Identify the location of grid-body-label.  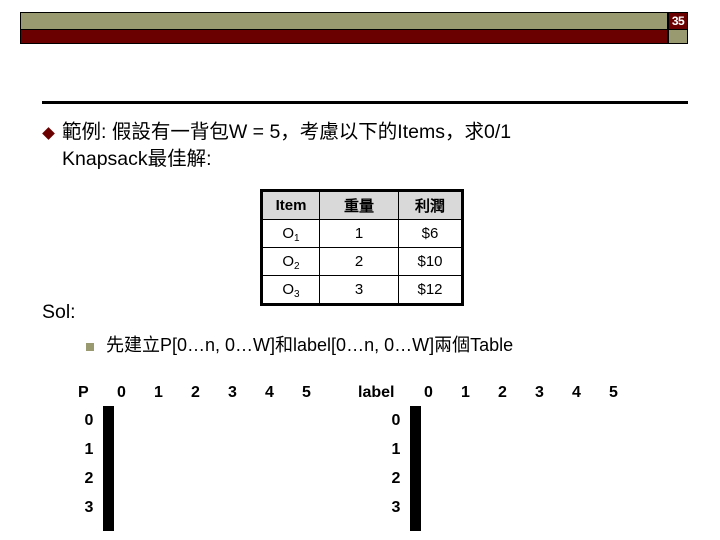
(415, 468).